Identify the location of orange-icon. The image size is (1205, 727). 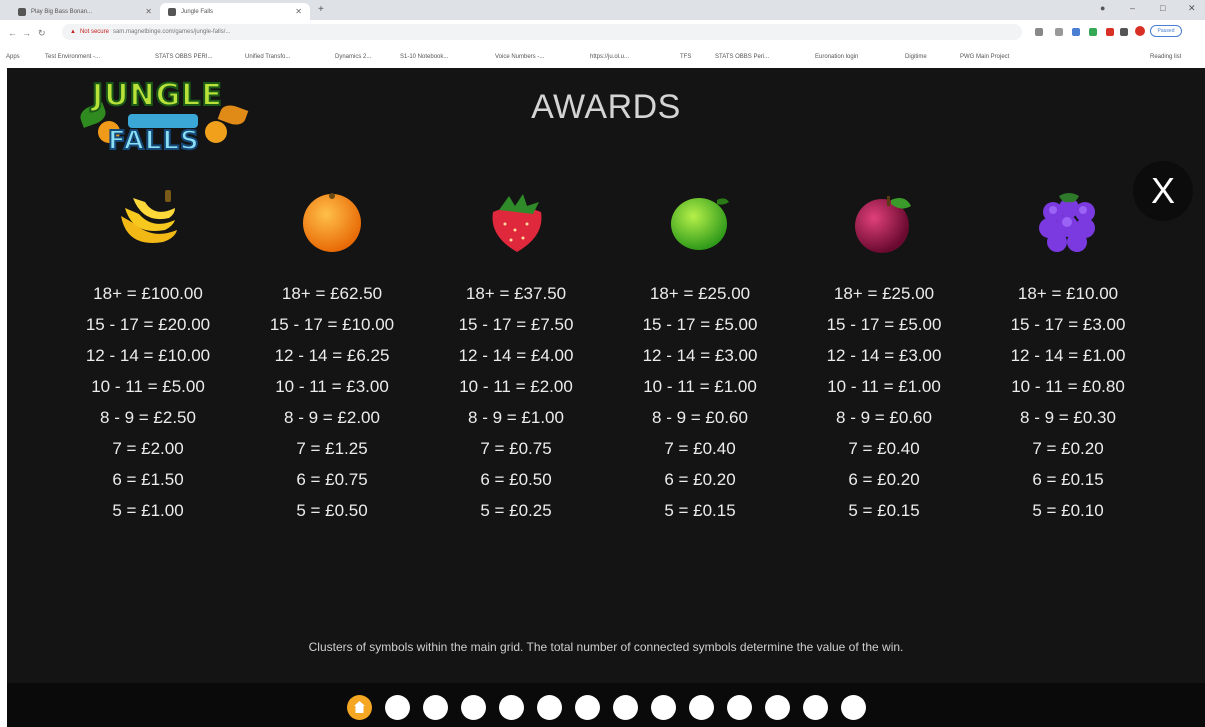
(332, 221).